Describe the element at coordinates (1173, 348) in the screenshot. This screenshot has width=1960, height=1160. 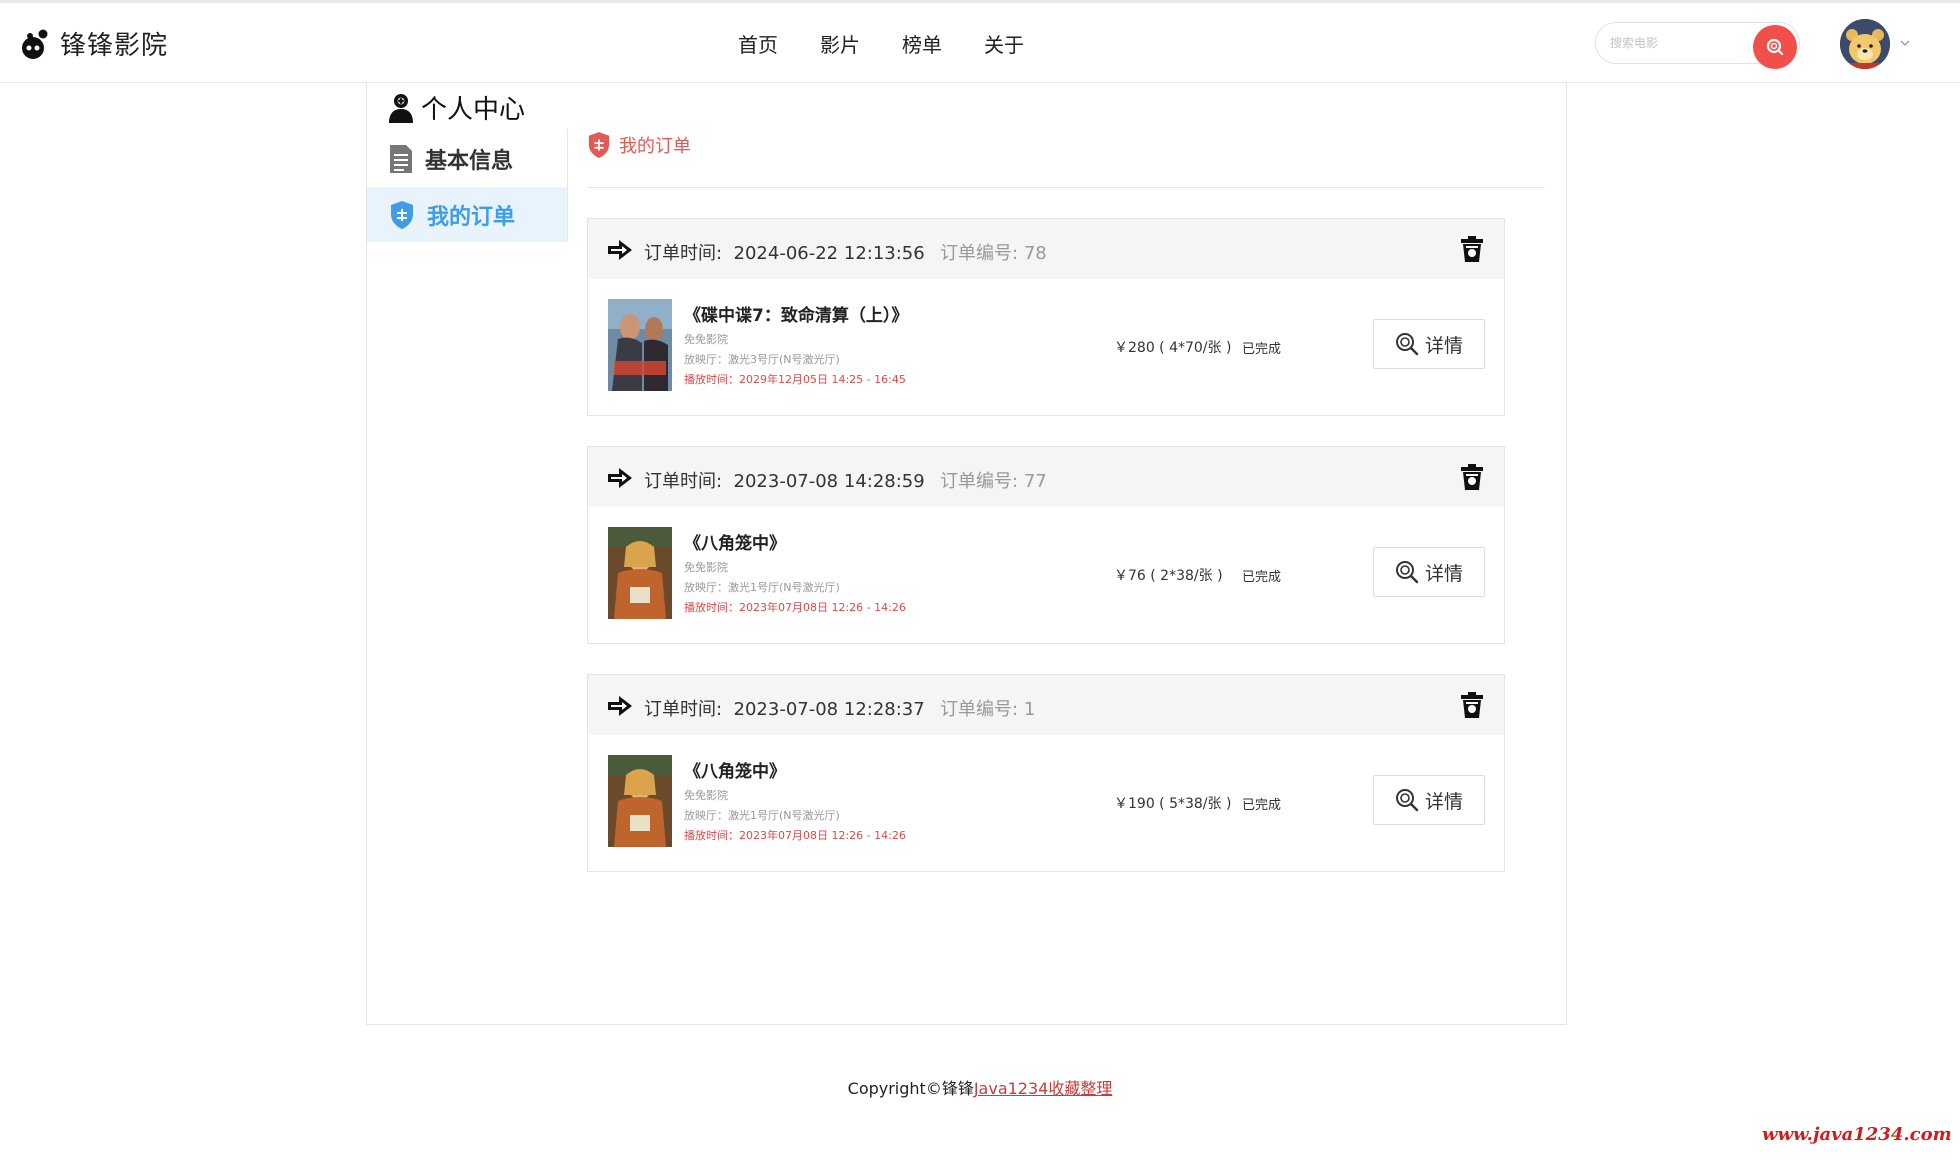
I see `order-price: ￥280 ( 4*70/张 )` at that location.